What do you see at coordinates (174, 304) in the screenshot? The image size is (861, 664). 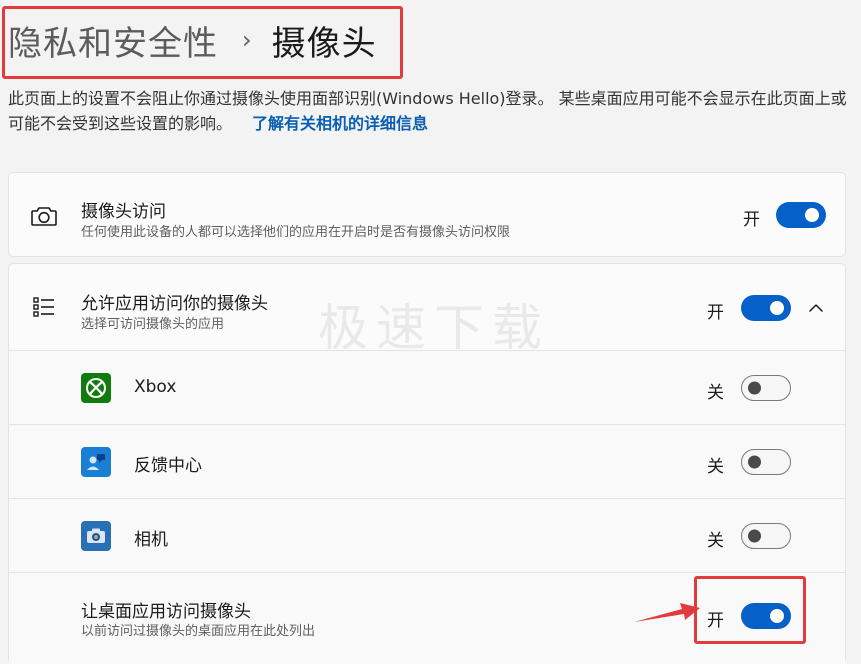 I see `app-access-title: 允许应用访问你的摄像头` at bounding box center [174, 304].